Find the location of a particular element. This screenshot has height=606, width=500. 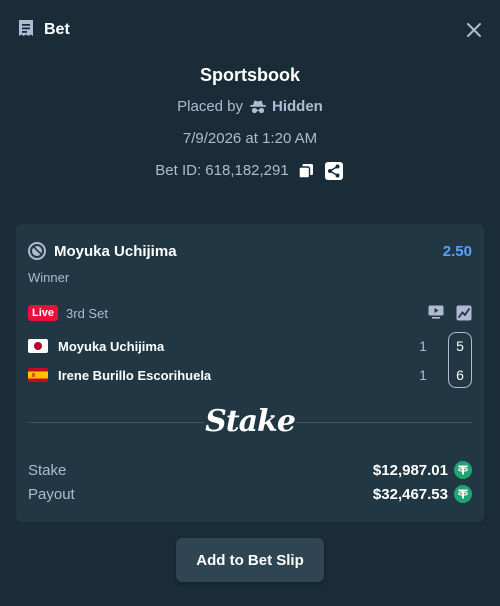

bet-id: Bet ID: 618,182,291 is located at coordinates (222, 170).